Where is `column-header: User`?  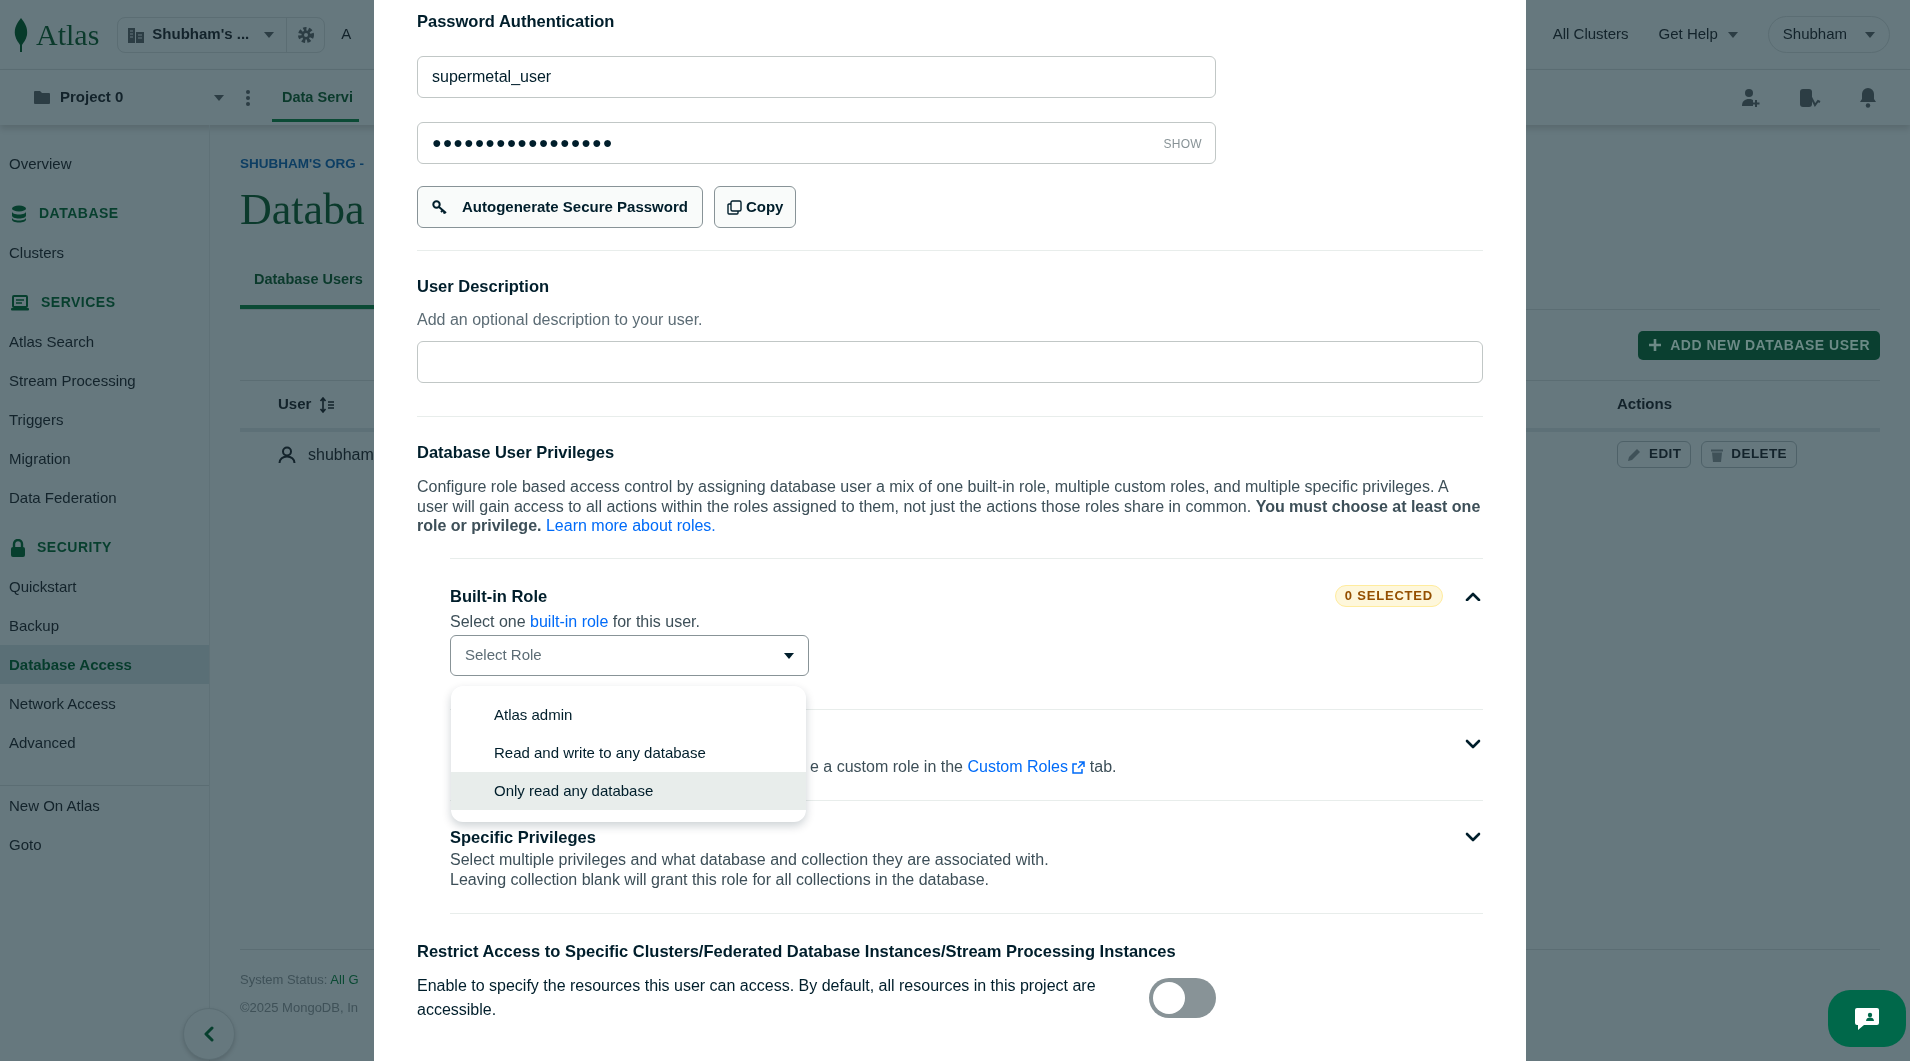 column-header: User is located at coordinates (295, 404).